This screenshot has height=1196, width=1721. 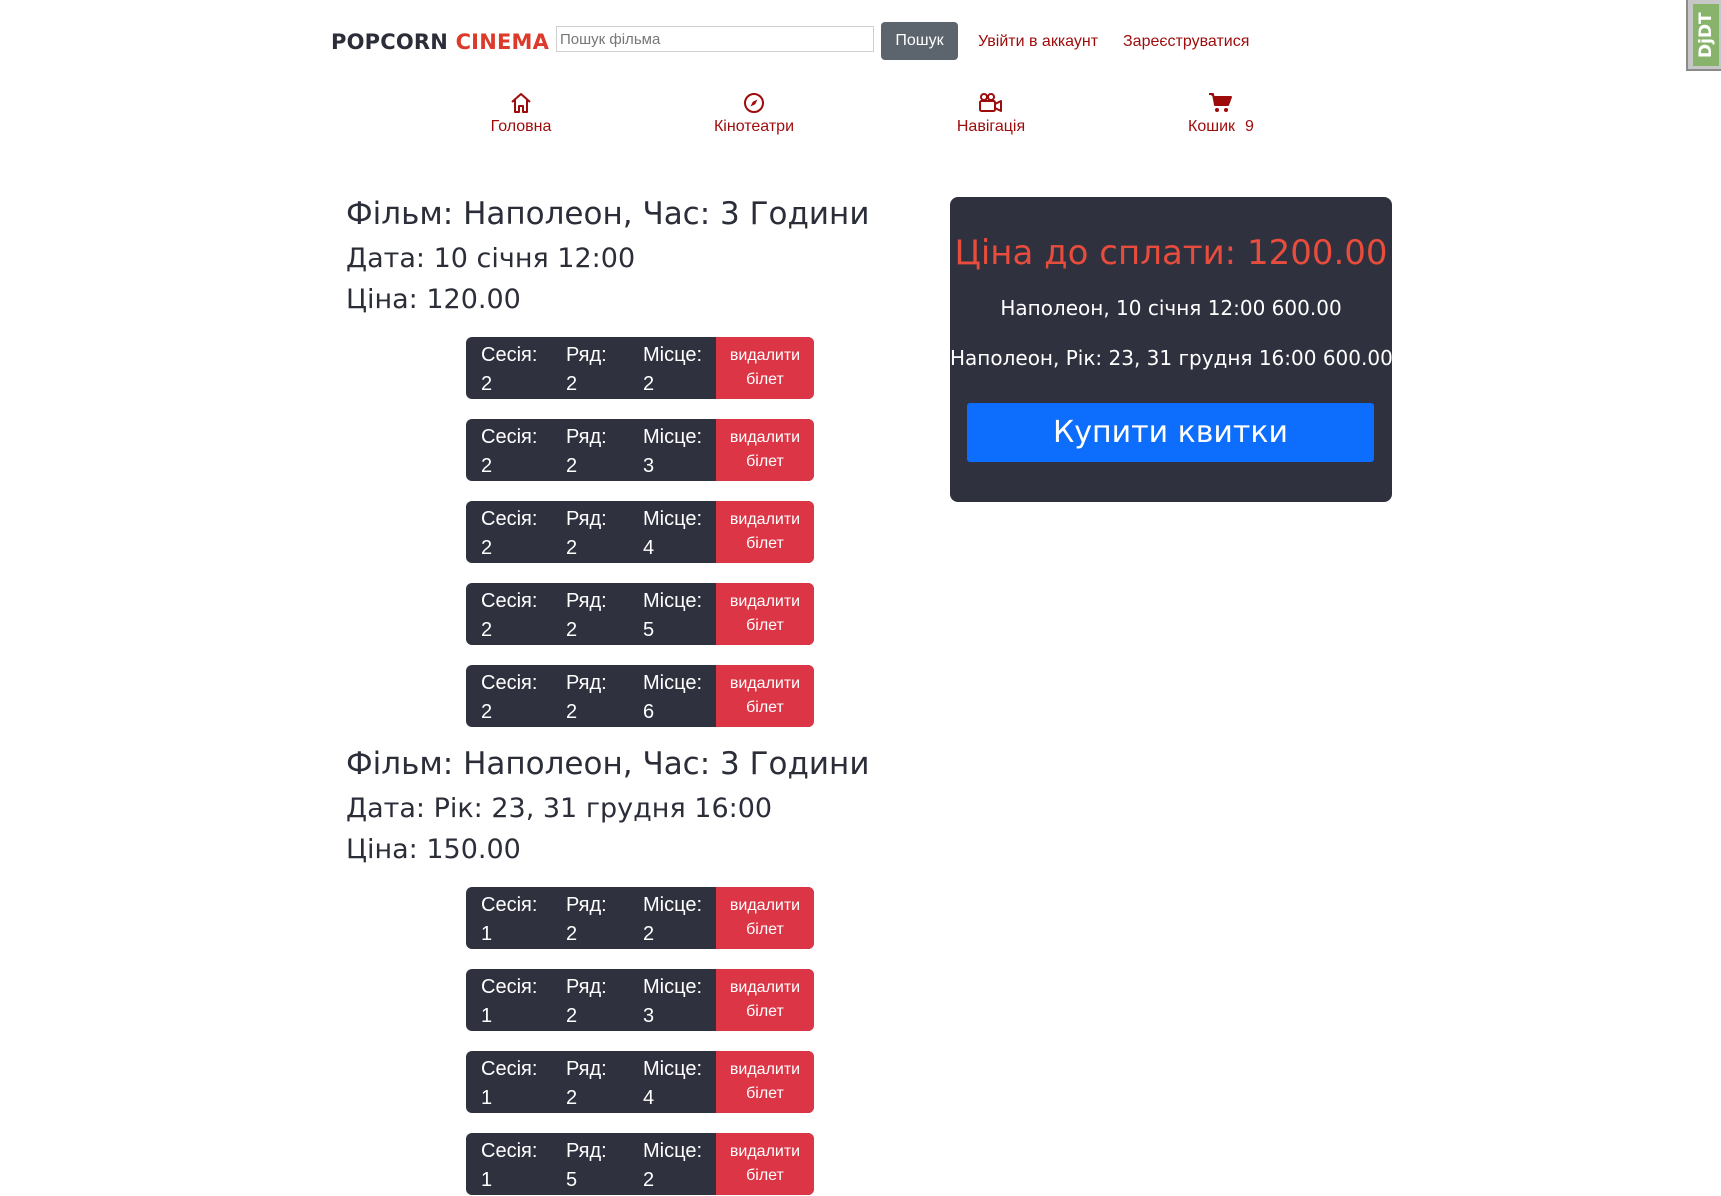 I want to click on debug-toolbar-label: DjDT, so click(x=1706, y=35).